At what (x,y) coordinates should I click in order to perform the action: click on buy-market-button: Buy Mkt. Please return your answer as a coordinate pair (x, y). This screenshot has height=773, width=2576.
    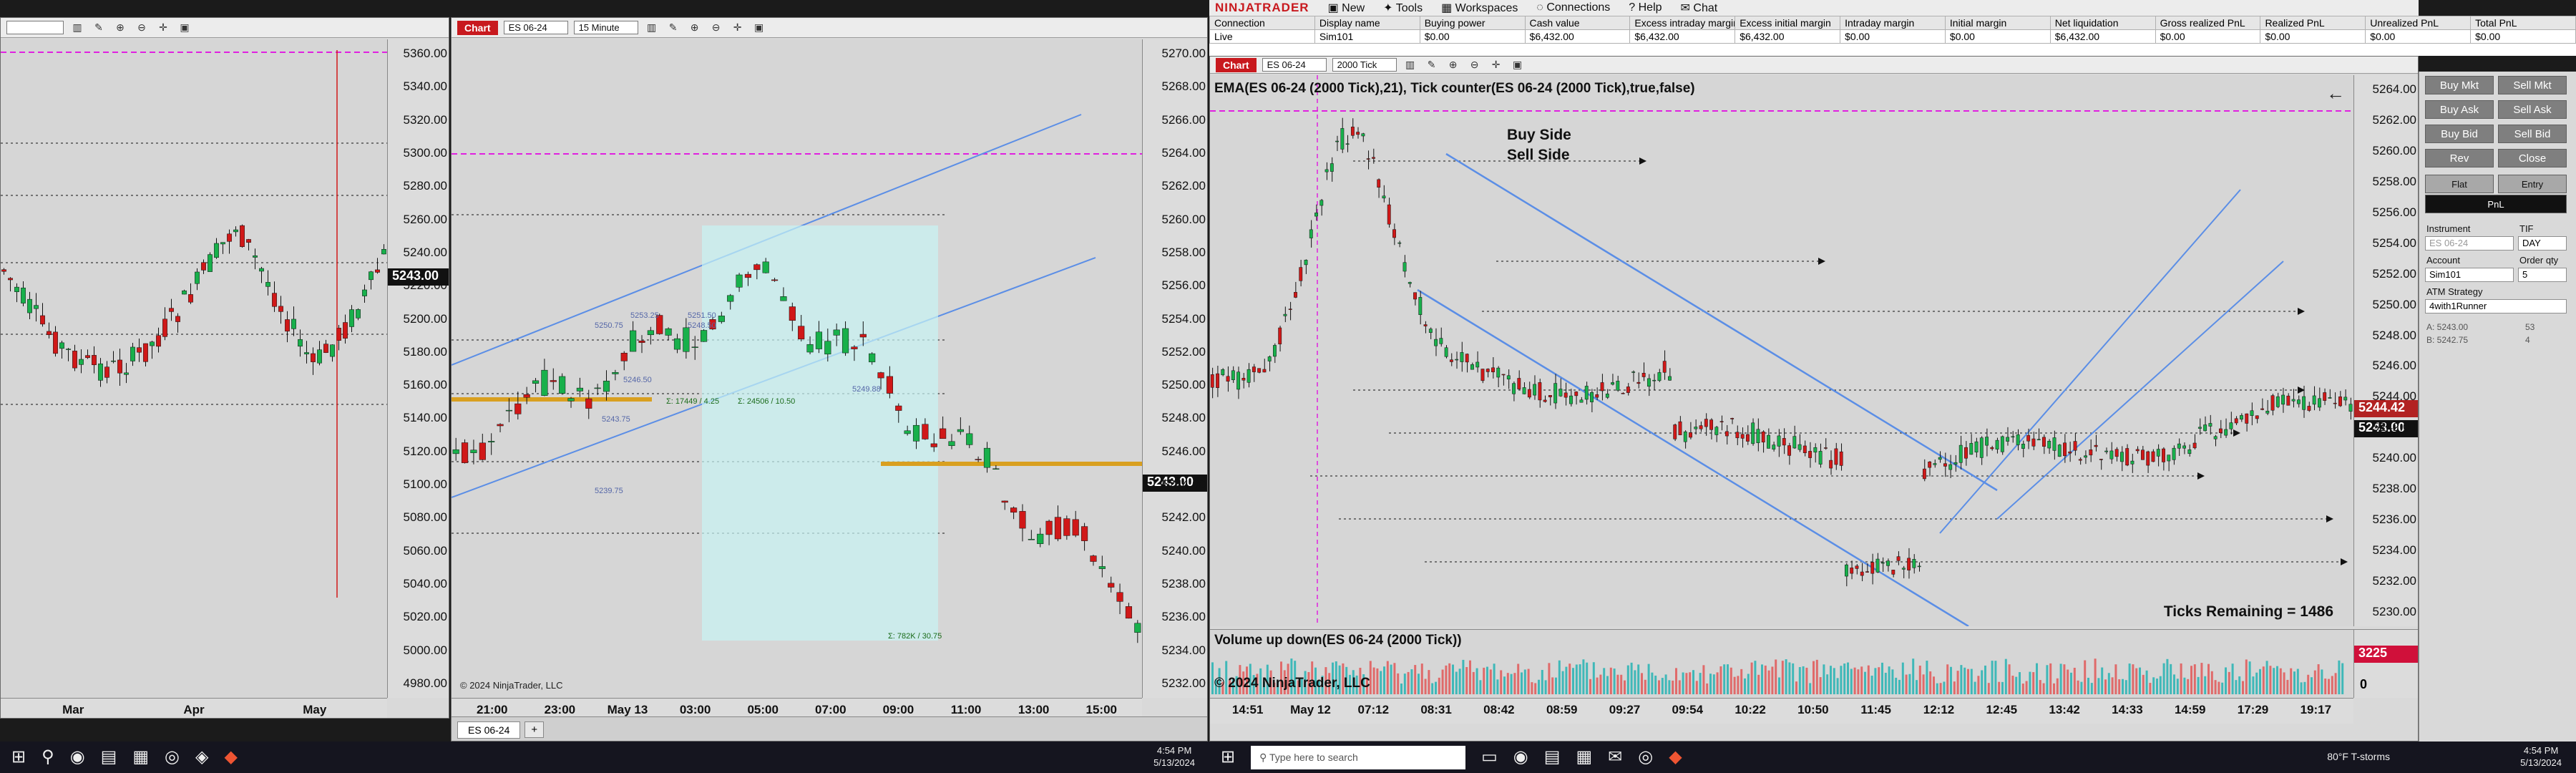
    Looking at the image, I should click on (2459, 85).